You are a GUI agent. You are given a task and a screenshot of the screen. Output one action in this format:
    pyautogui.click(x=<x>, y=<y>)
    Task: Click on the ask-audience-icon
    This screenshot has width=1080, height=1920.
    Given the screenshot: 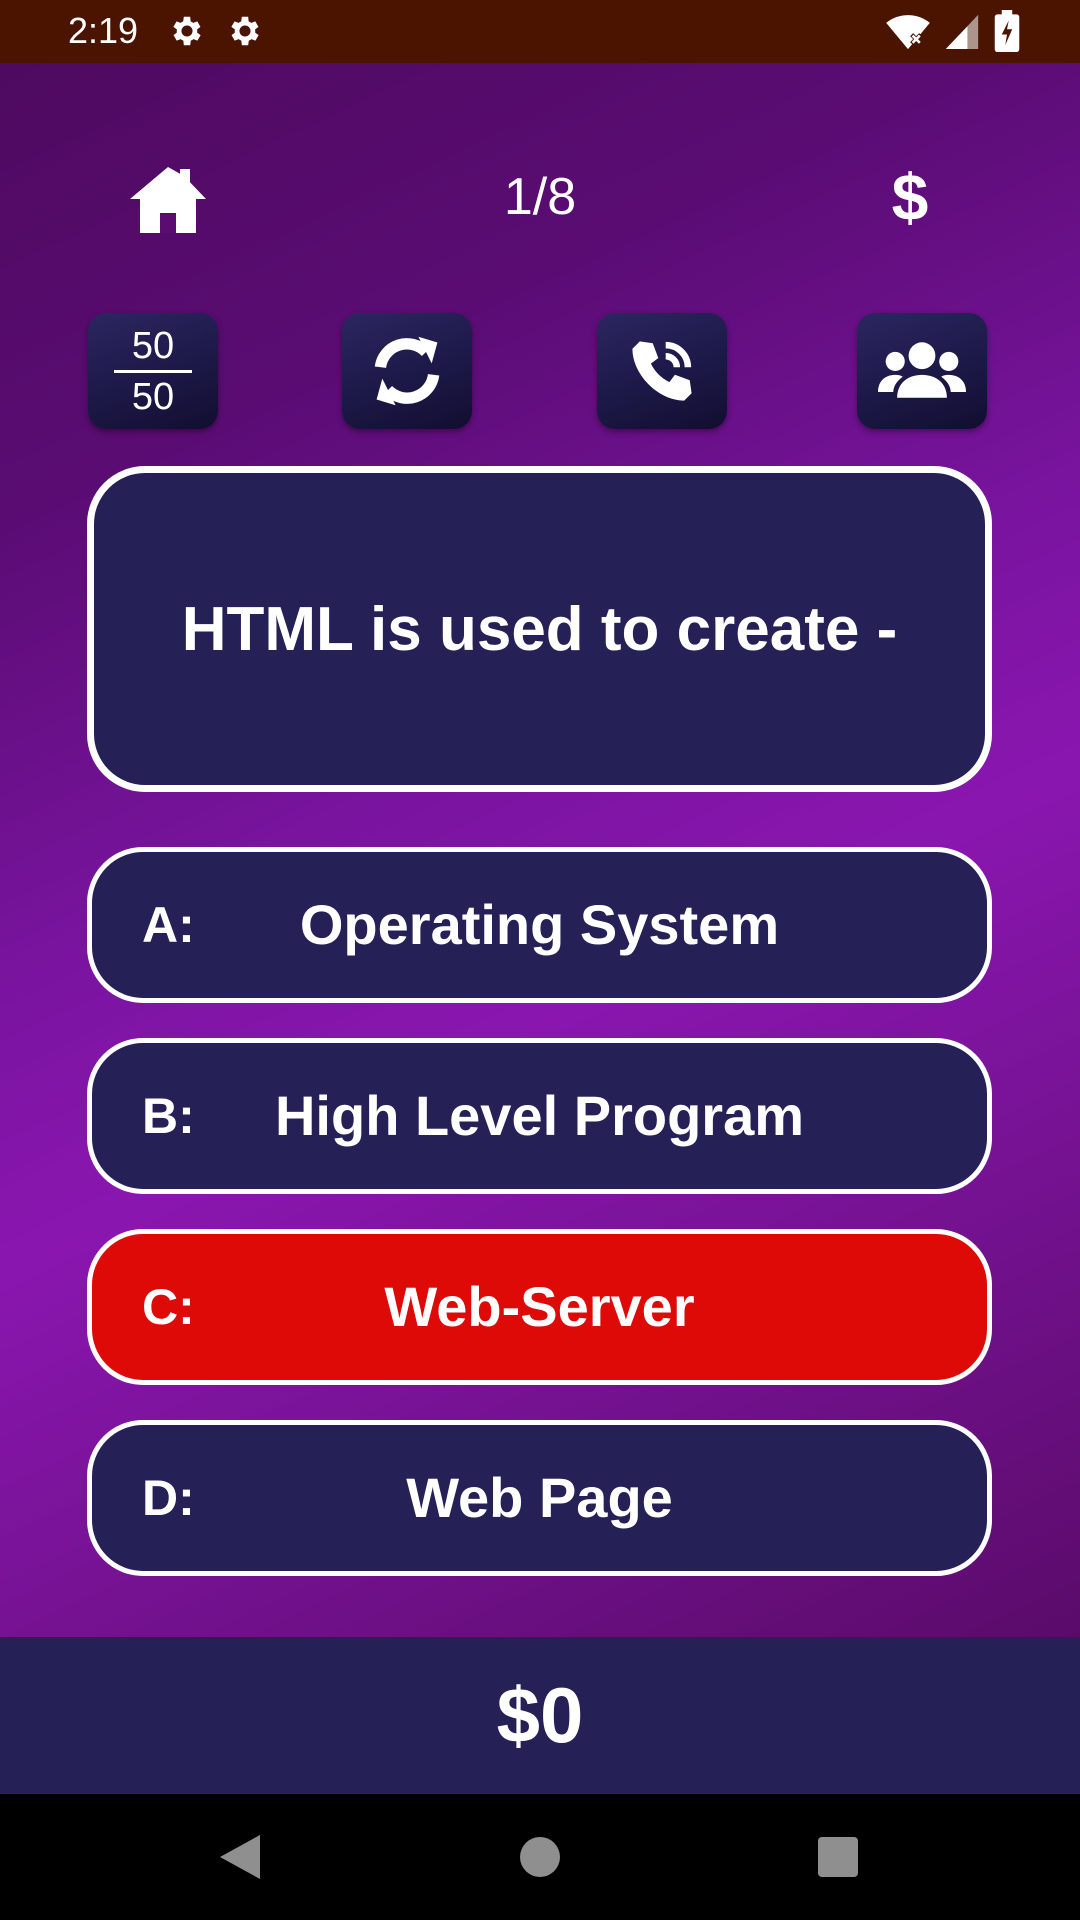 What is the action you would take?
    pyautogui.click(x=922, y=370)
    